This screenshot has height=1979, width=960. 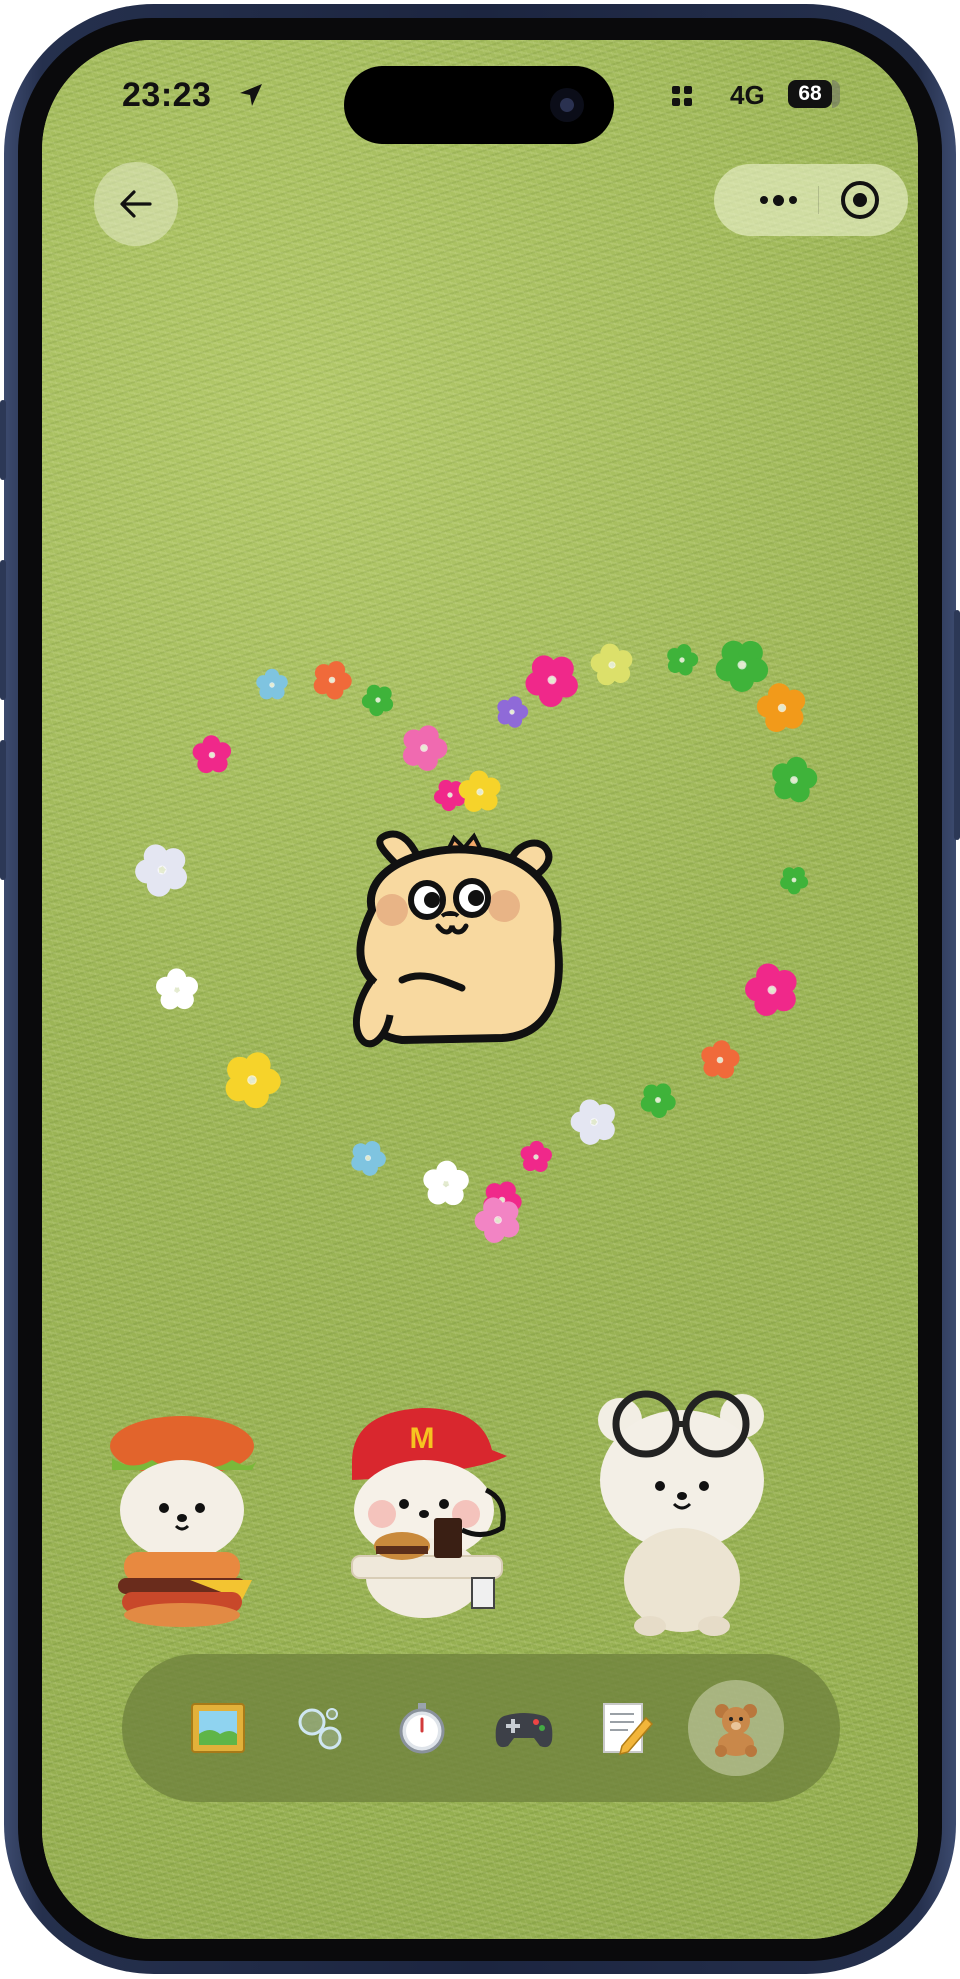 I want to click on home-indicator, so click(x=480, y=1919).